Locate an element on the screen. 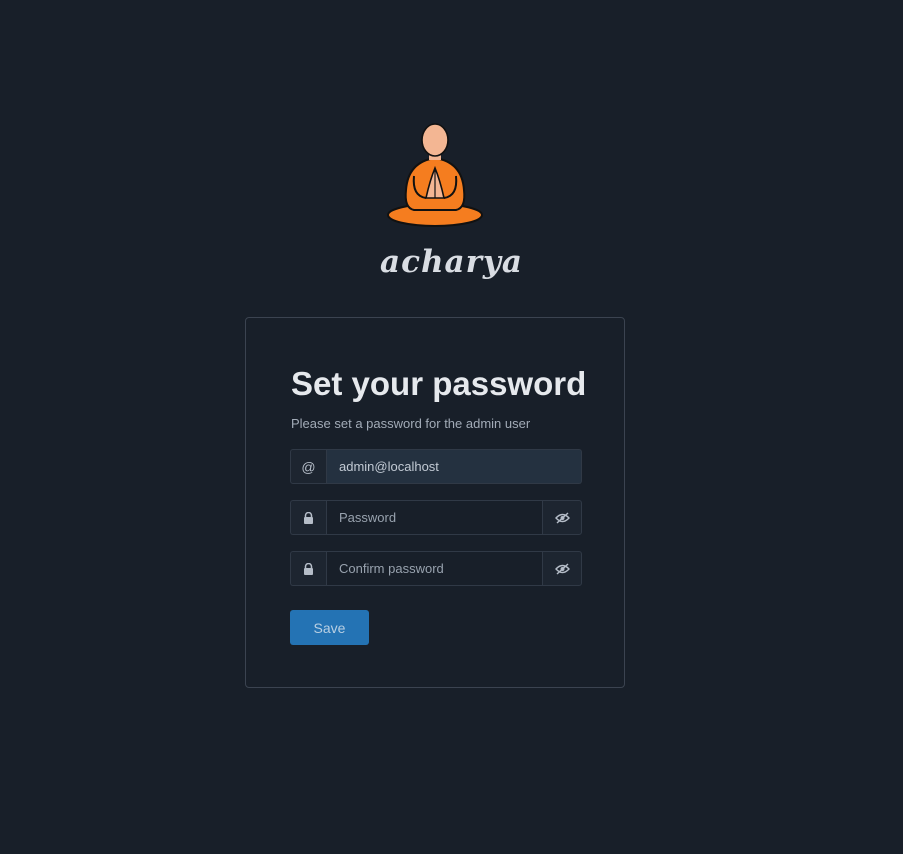 The height and width of the screenshot is (854, 903). save-button: Save is located at coordinates (329, 627).